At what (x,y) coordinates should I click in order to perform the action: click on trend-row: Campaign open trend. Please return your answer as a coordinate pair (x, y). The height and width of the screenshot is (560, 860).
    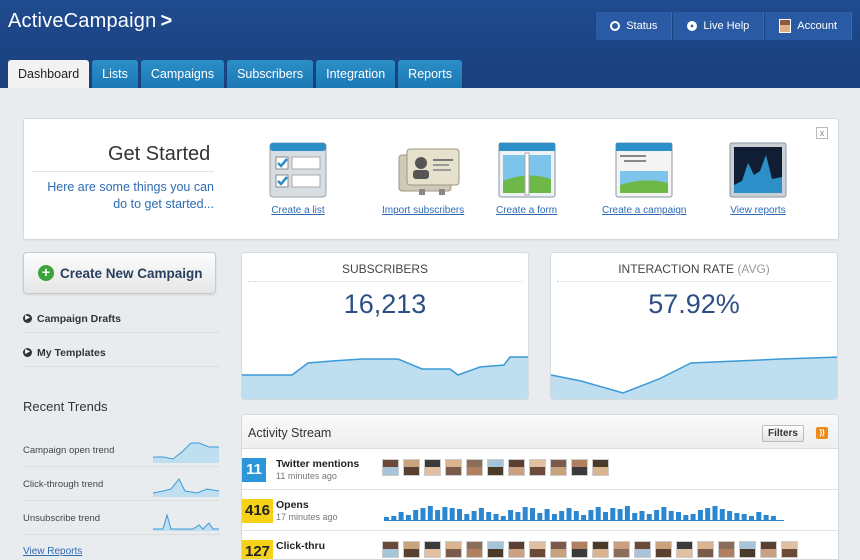
    Looking at the image, I should click on (121, 450).